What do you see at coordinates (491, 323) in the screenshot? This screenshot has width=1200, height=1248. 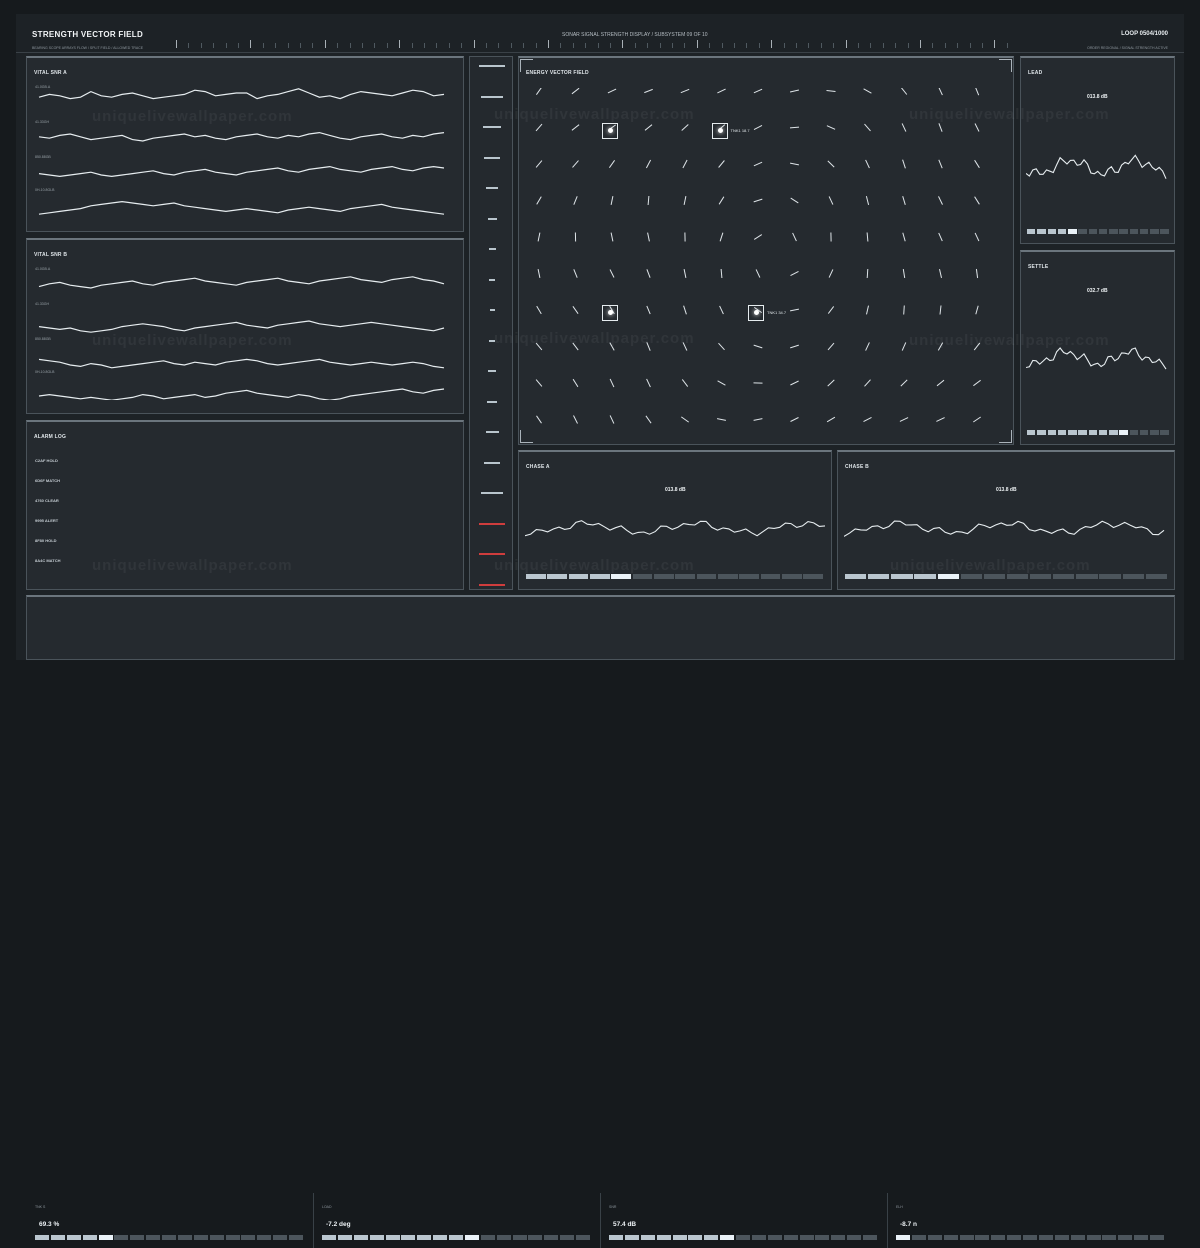 I see `vertical-signal-scale` at bounding box center [491, 323].